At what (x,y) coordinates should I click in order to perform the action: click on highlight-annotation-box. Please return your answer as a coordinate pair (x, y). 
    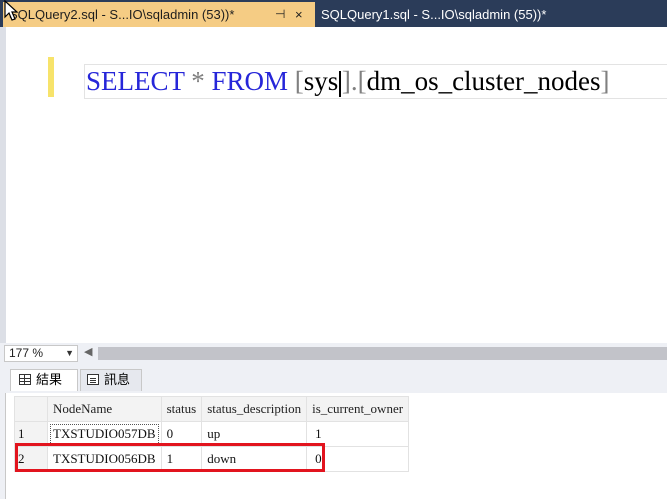
    Looking at the image, I should click on (170, 457).